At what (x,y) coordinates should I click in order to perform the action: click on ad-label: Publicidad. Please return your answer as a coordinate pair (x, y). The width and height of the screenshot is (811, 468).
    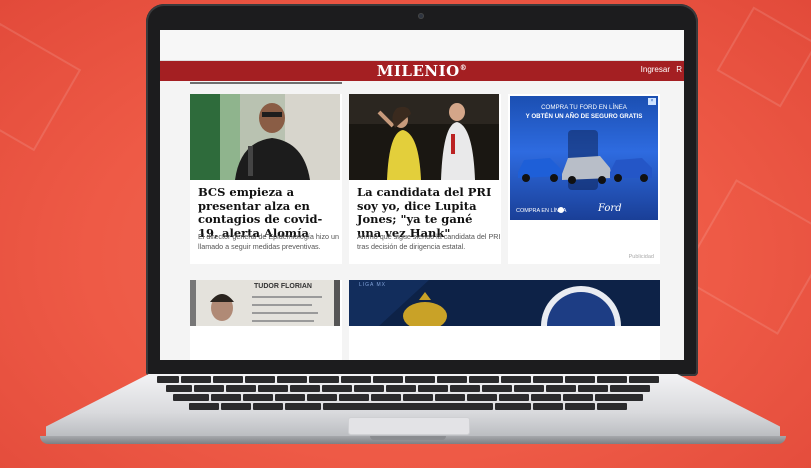
    Looking at the image, I should click on (641, 257).